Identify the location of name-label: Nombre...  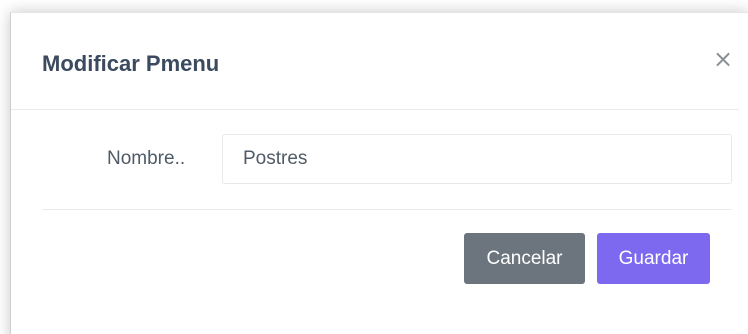
(146, 158).